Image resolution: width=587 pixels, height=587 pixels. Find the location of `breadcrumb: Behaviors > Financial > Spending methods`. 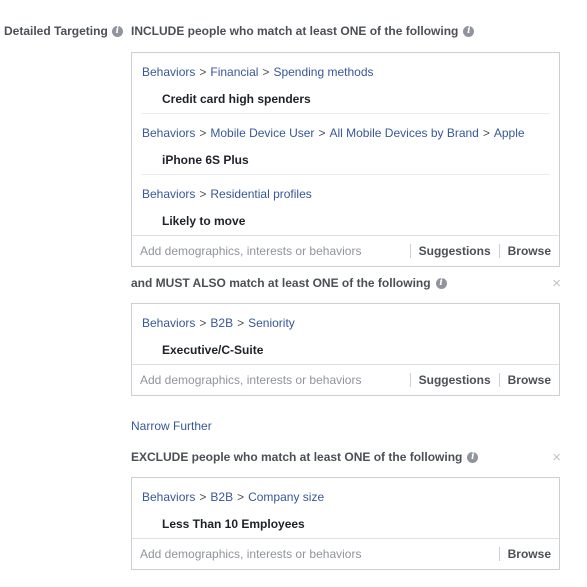

breadcrumb: Behaviors > Financial > Spending methods is located at coordinates (345, 72).